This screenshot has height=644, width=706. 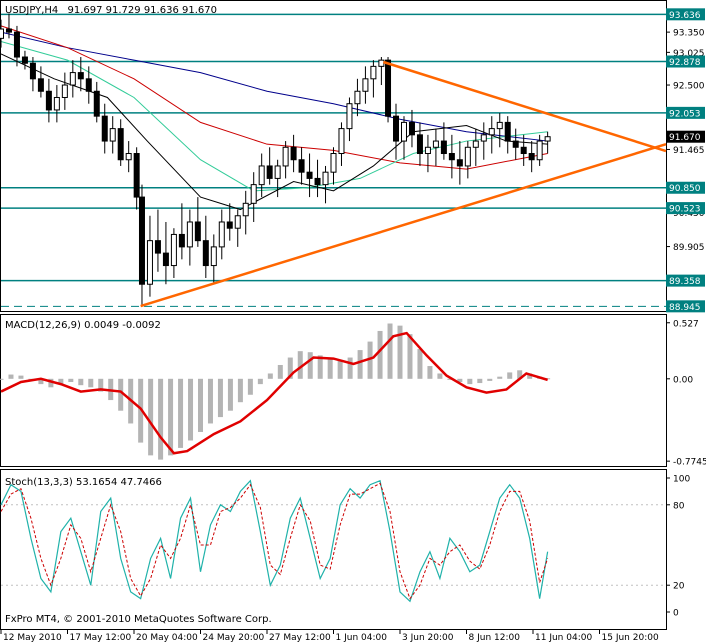 I want to click on time-tick-label: 12 May 2010, so click(x=32, y=638).